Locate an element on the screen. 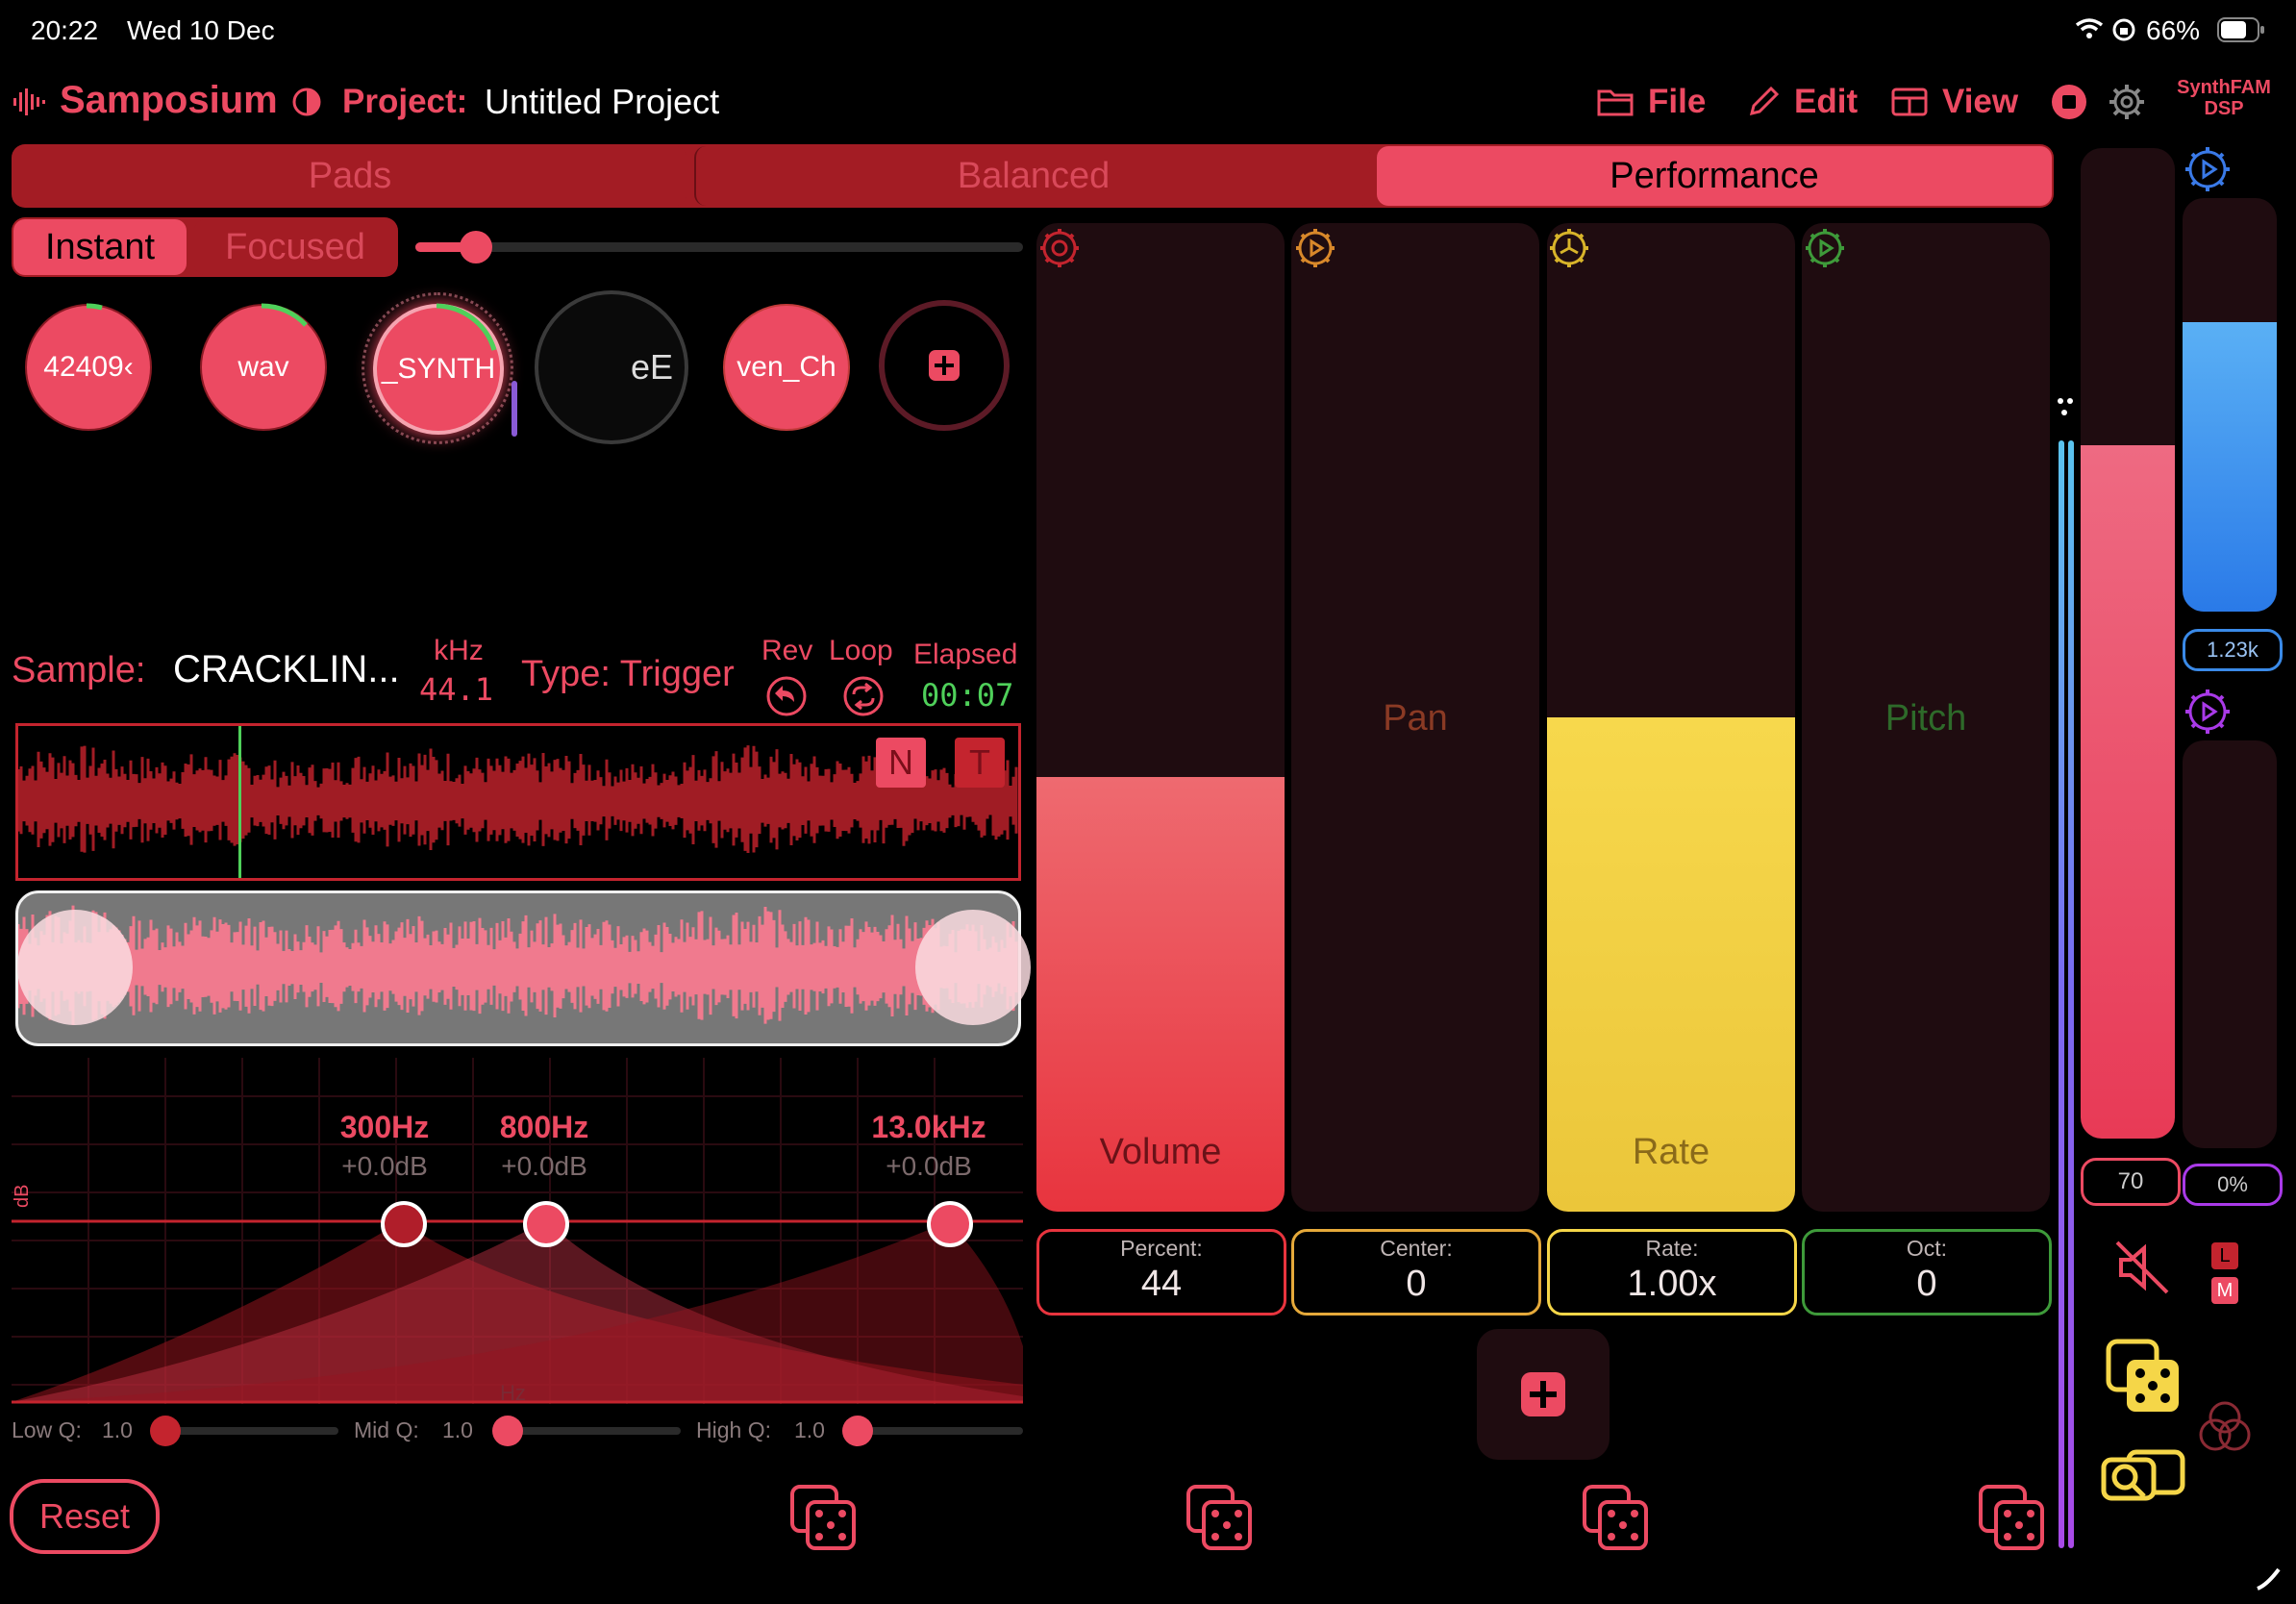 This screenshot has width=2296, height=1604. rate-column: Rate is located at coordinates (1671, 717).